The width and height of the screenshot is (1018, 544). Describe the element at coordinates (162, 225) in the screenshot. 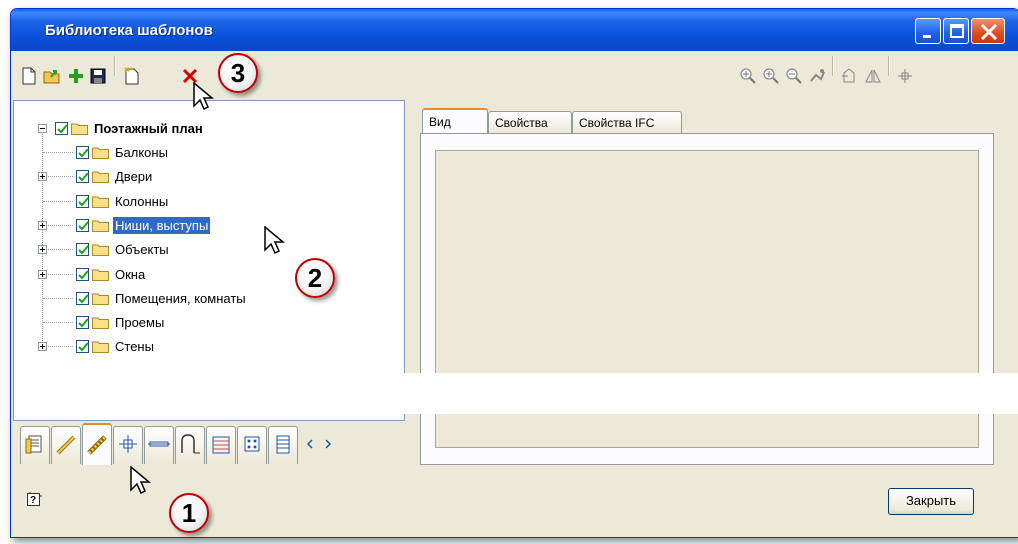

I see `tree-item-label: Ниши, выступы` at that location.